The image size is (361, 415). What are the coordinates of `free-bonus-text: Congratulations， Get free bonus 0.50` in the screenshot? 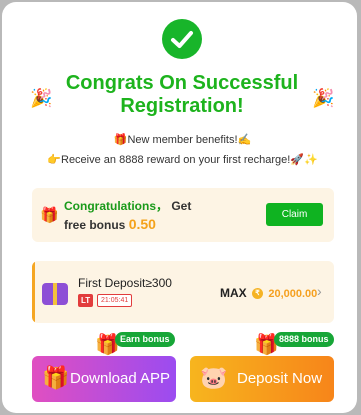 It's located at (139, 215).